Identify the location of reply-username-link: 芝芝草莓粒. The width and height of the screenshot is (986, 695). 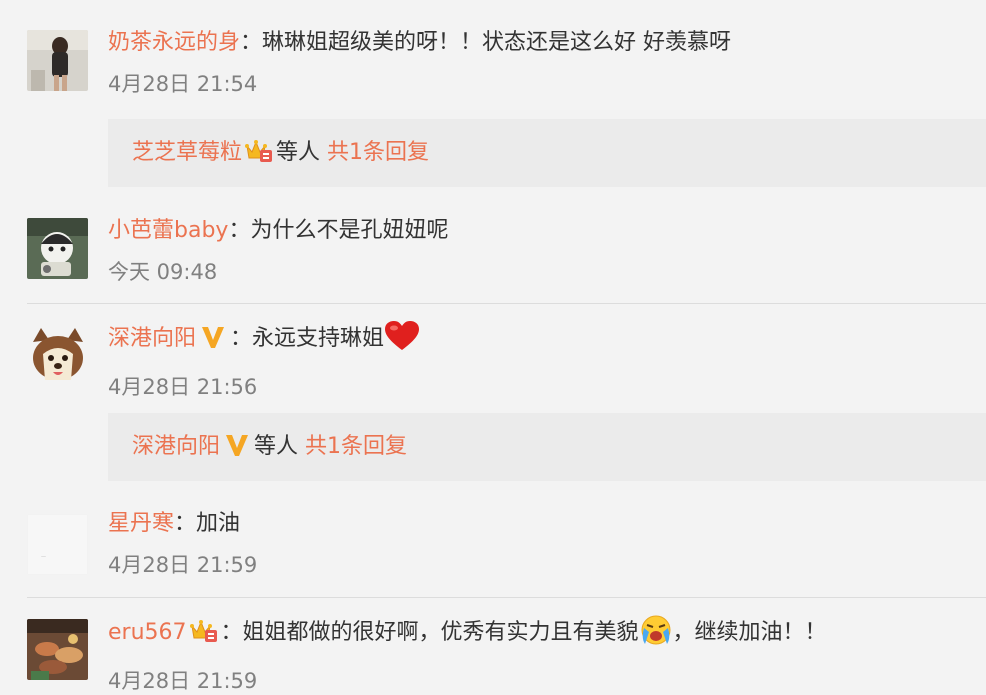
(187, 152).